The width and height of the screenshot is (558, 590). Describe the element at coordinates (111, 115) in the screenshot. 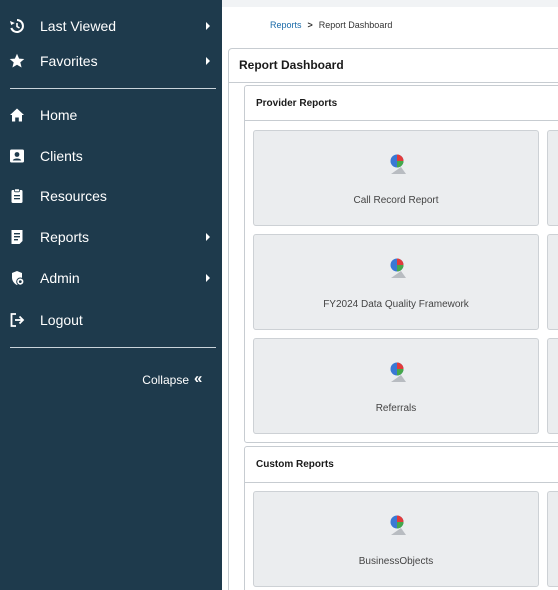

I see `sidebar-item-home: Home` at that location.